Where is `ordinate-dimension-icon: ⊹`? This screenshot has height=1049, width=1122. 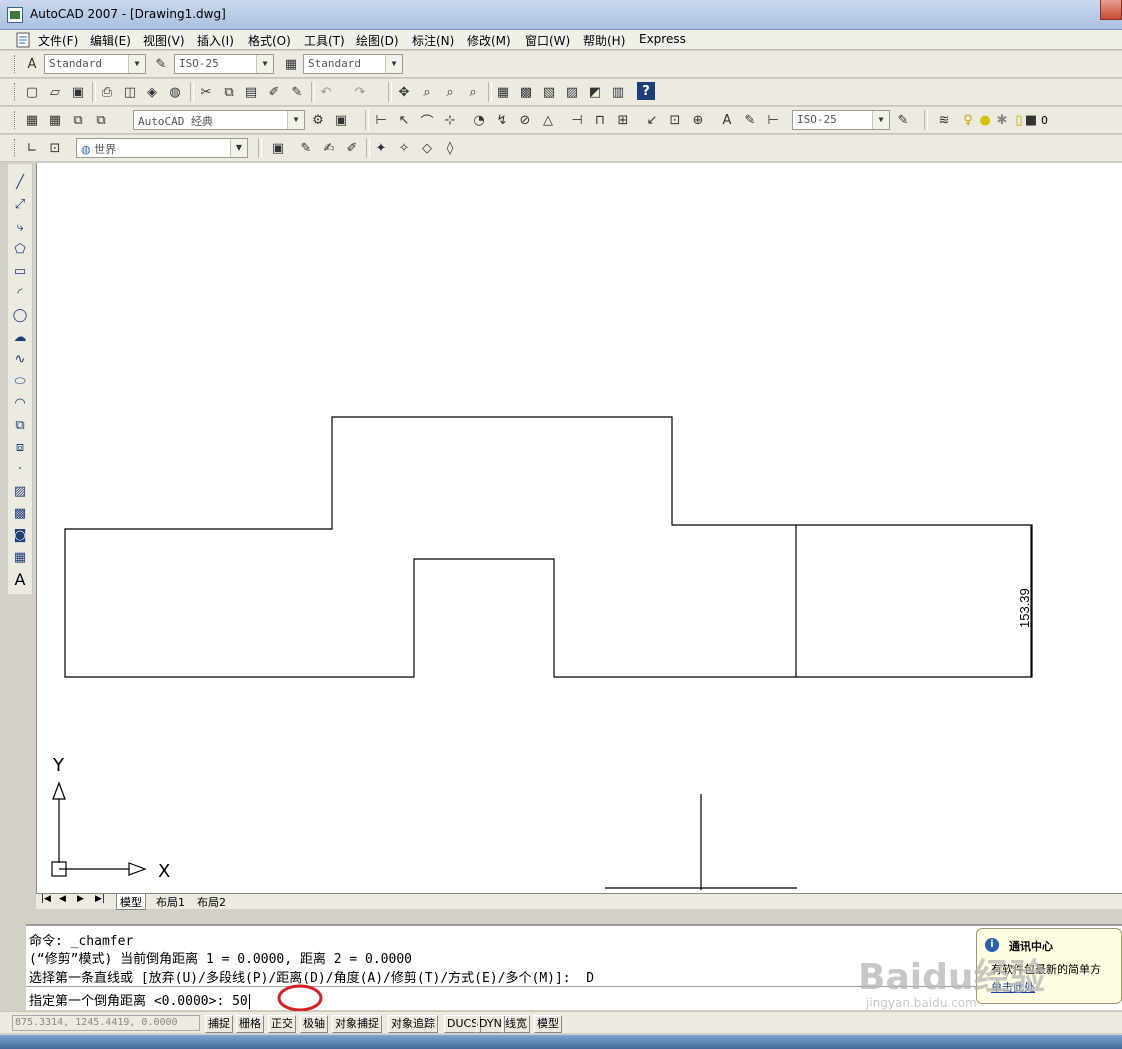
ordinate-dimension-icon: ⊹ is located at coordinates (450, 120).